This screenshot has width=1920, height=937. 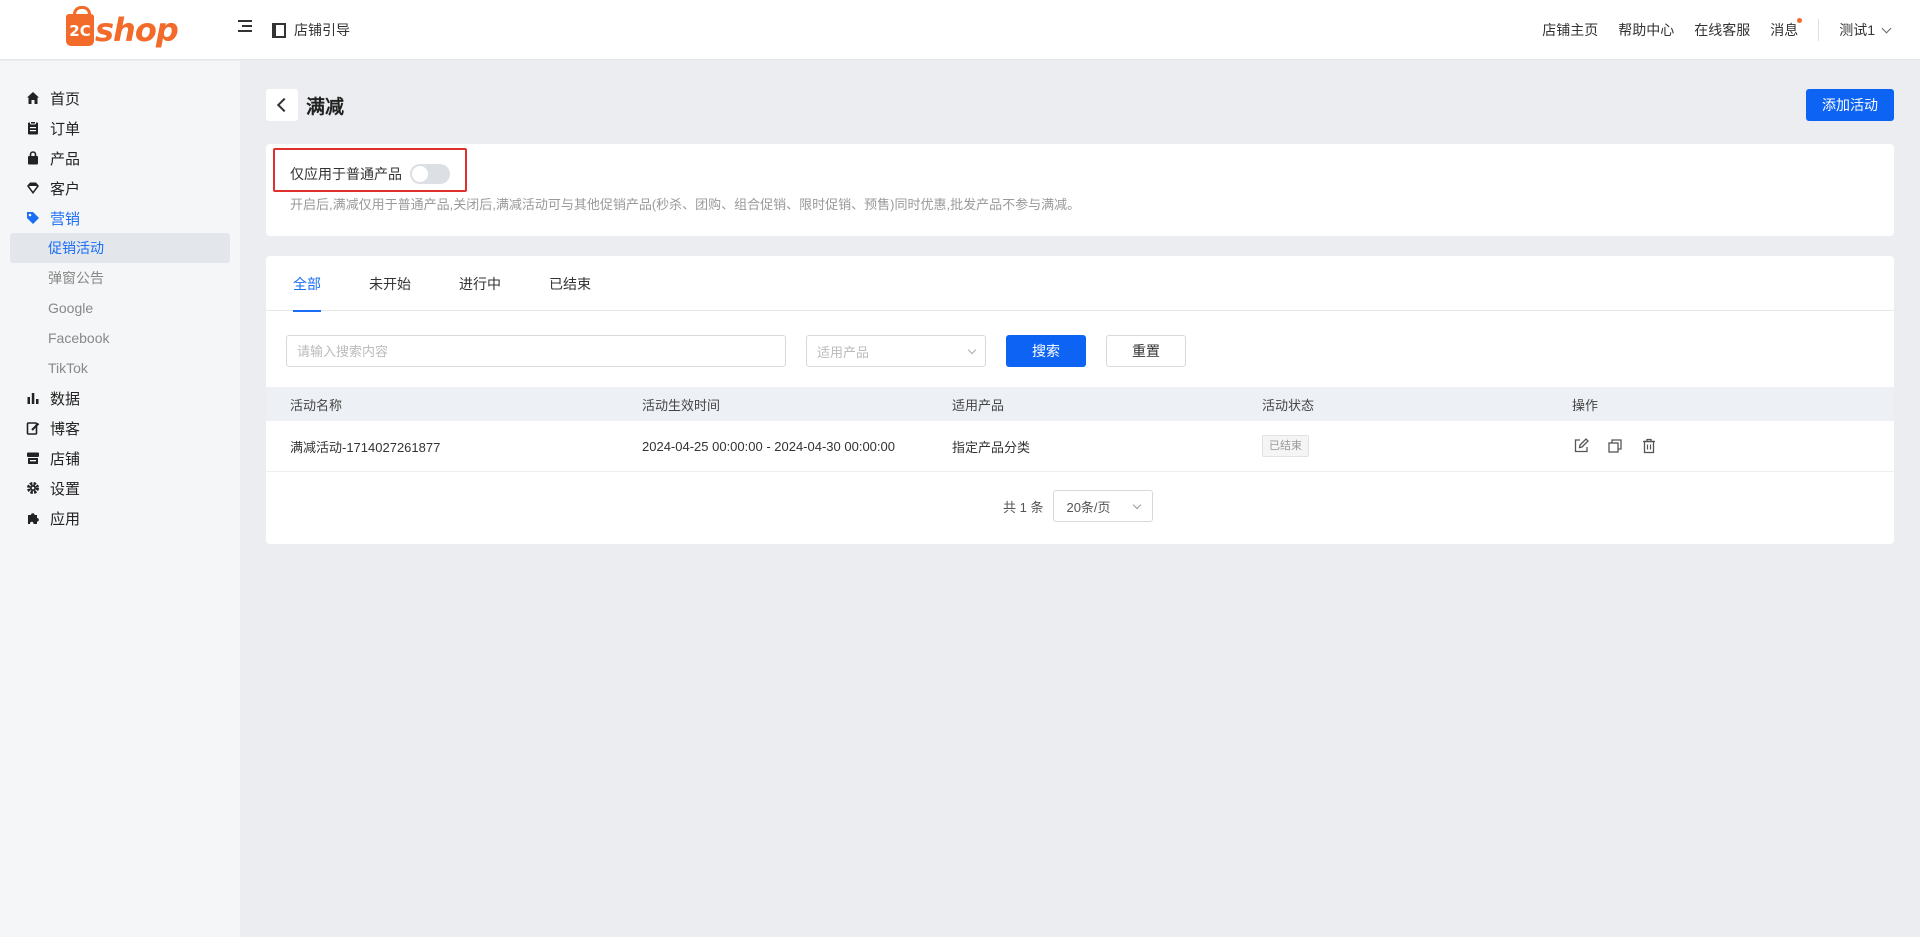 What do you see at coordinates (1722, 30) in the screenshot?
I see `online-service-link: 在线客服` at bounding box center [1722, 30].